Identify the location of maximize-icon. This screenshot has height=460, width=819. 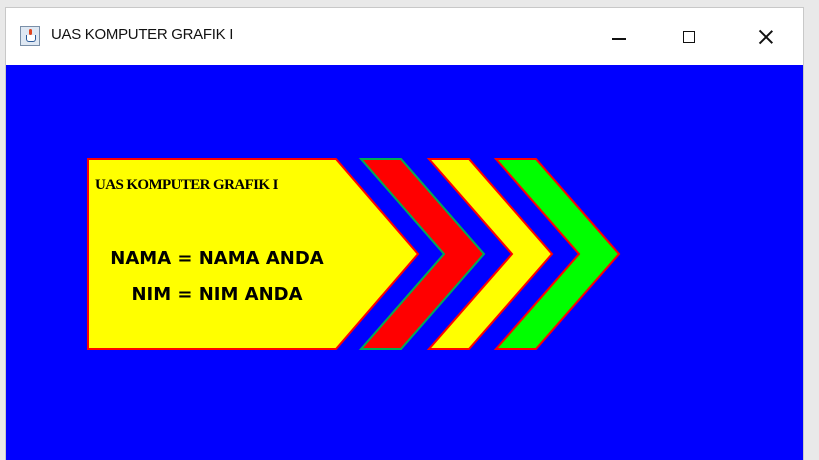
(689, 36).